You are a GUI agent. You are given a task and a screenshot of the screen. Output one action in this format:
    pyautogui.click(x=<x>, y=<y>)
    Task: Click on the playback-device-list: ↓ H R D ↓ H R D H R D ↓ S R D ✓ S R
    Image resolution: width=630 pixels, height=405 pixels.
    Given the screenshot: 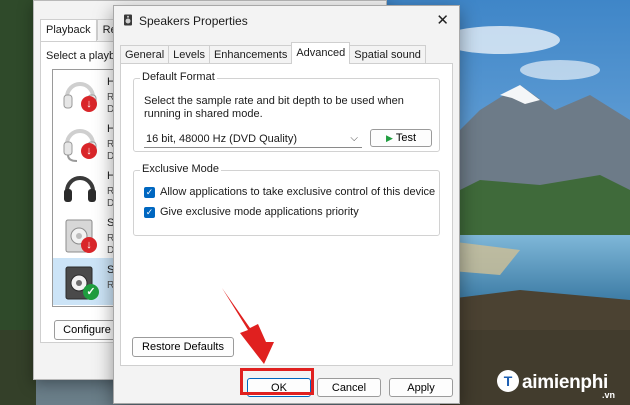 What is the action you would take?
    pyautogui.click(x=84, y=188)
    